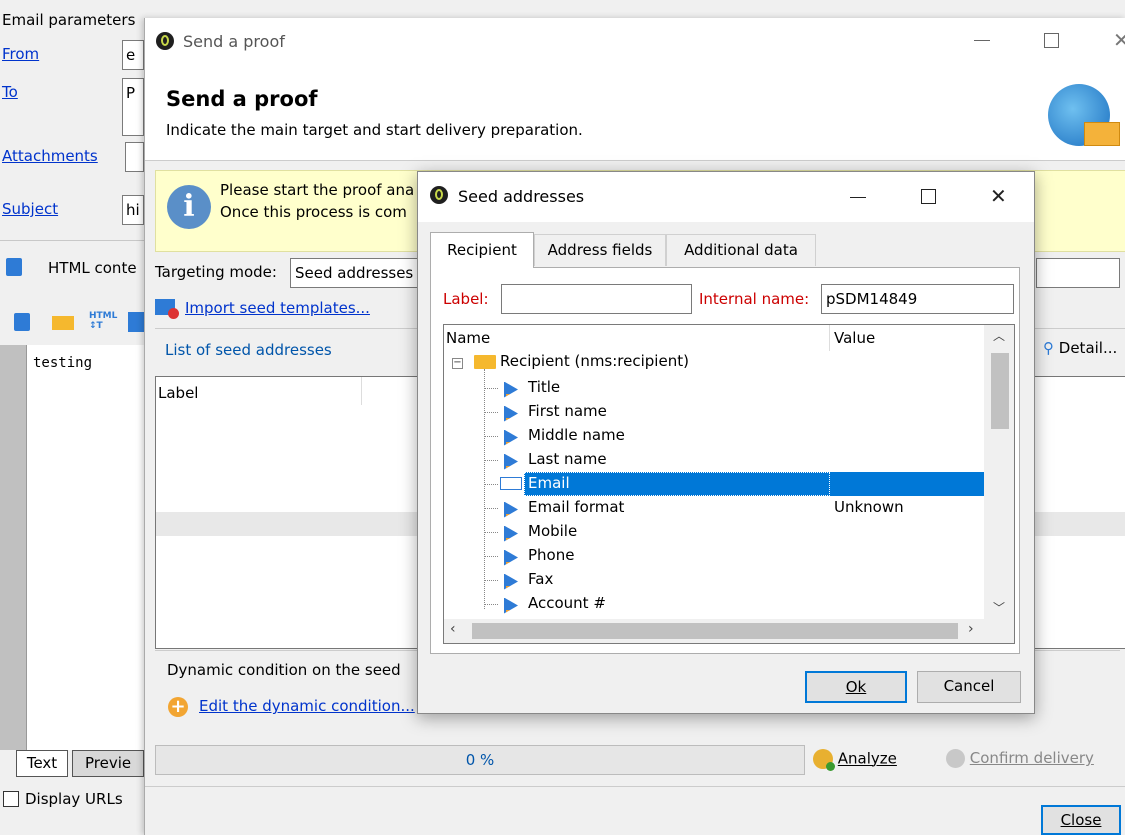 This screenshot has width=1125, height=835. What do you see at coordinates (858, 197) in the screenshot?
I see `seed-minimize-icon` at bounding box center [858, 197].